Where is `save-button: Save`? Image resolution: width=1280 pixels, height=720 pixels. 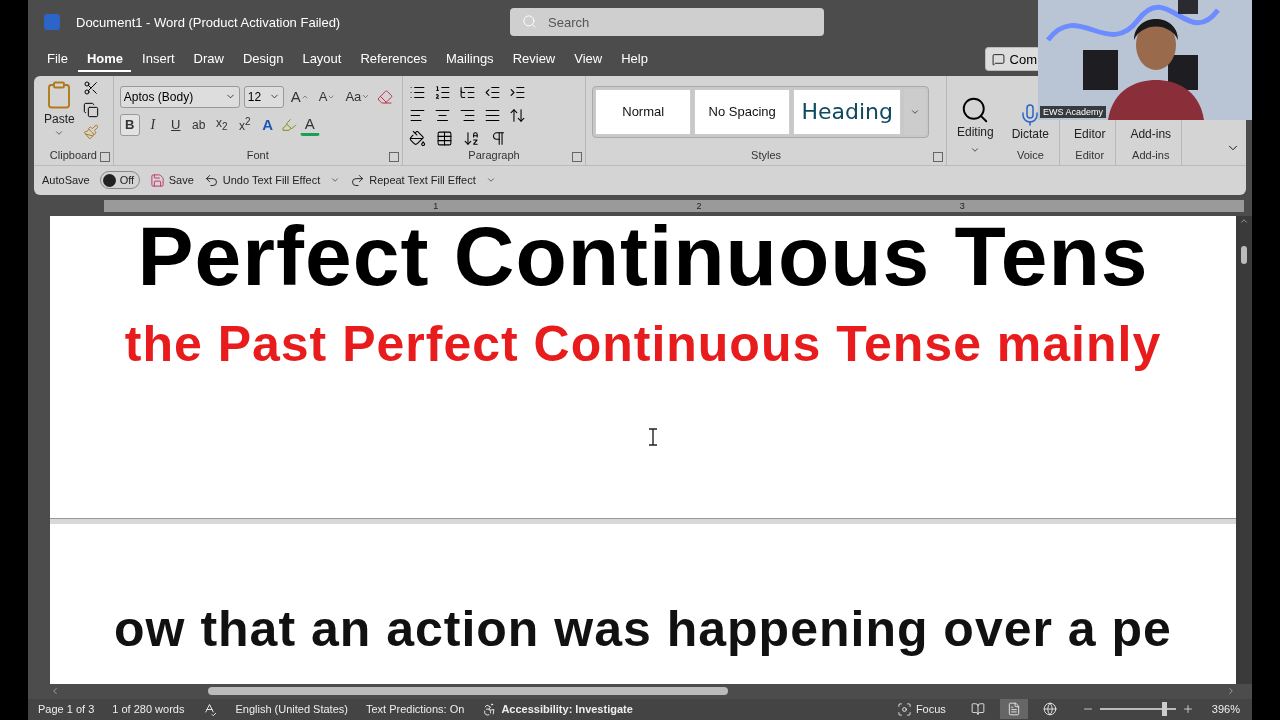 save-button: Save is located at coordinates (171, 180).